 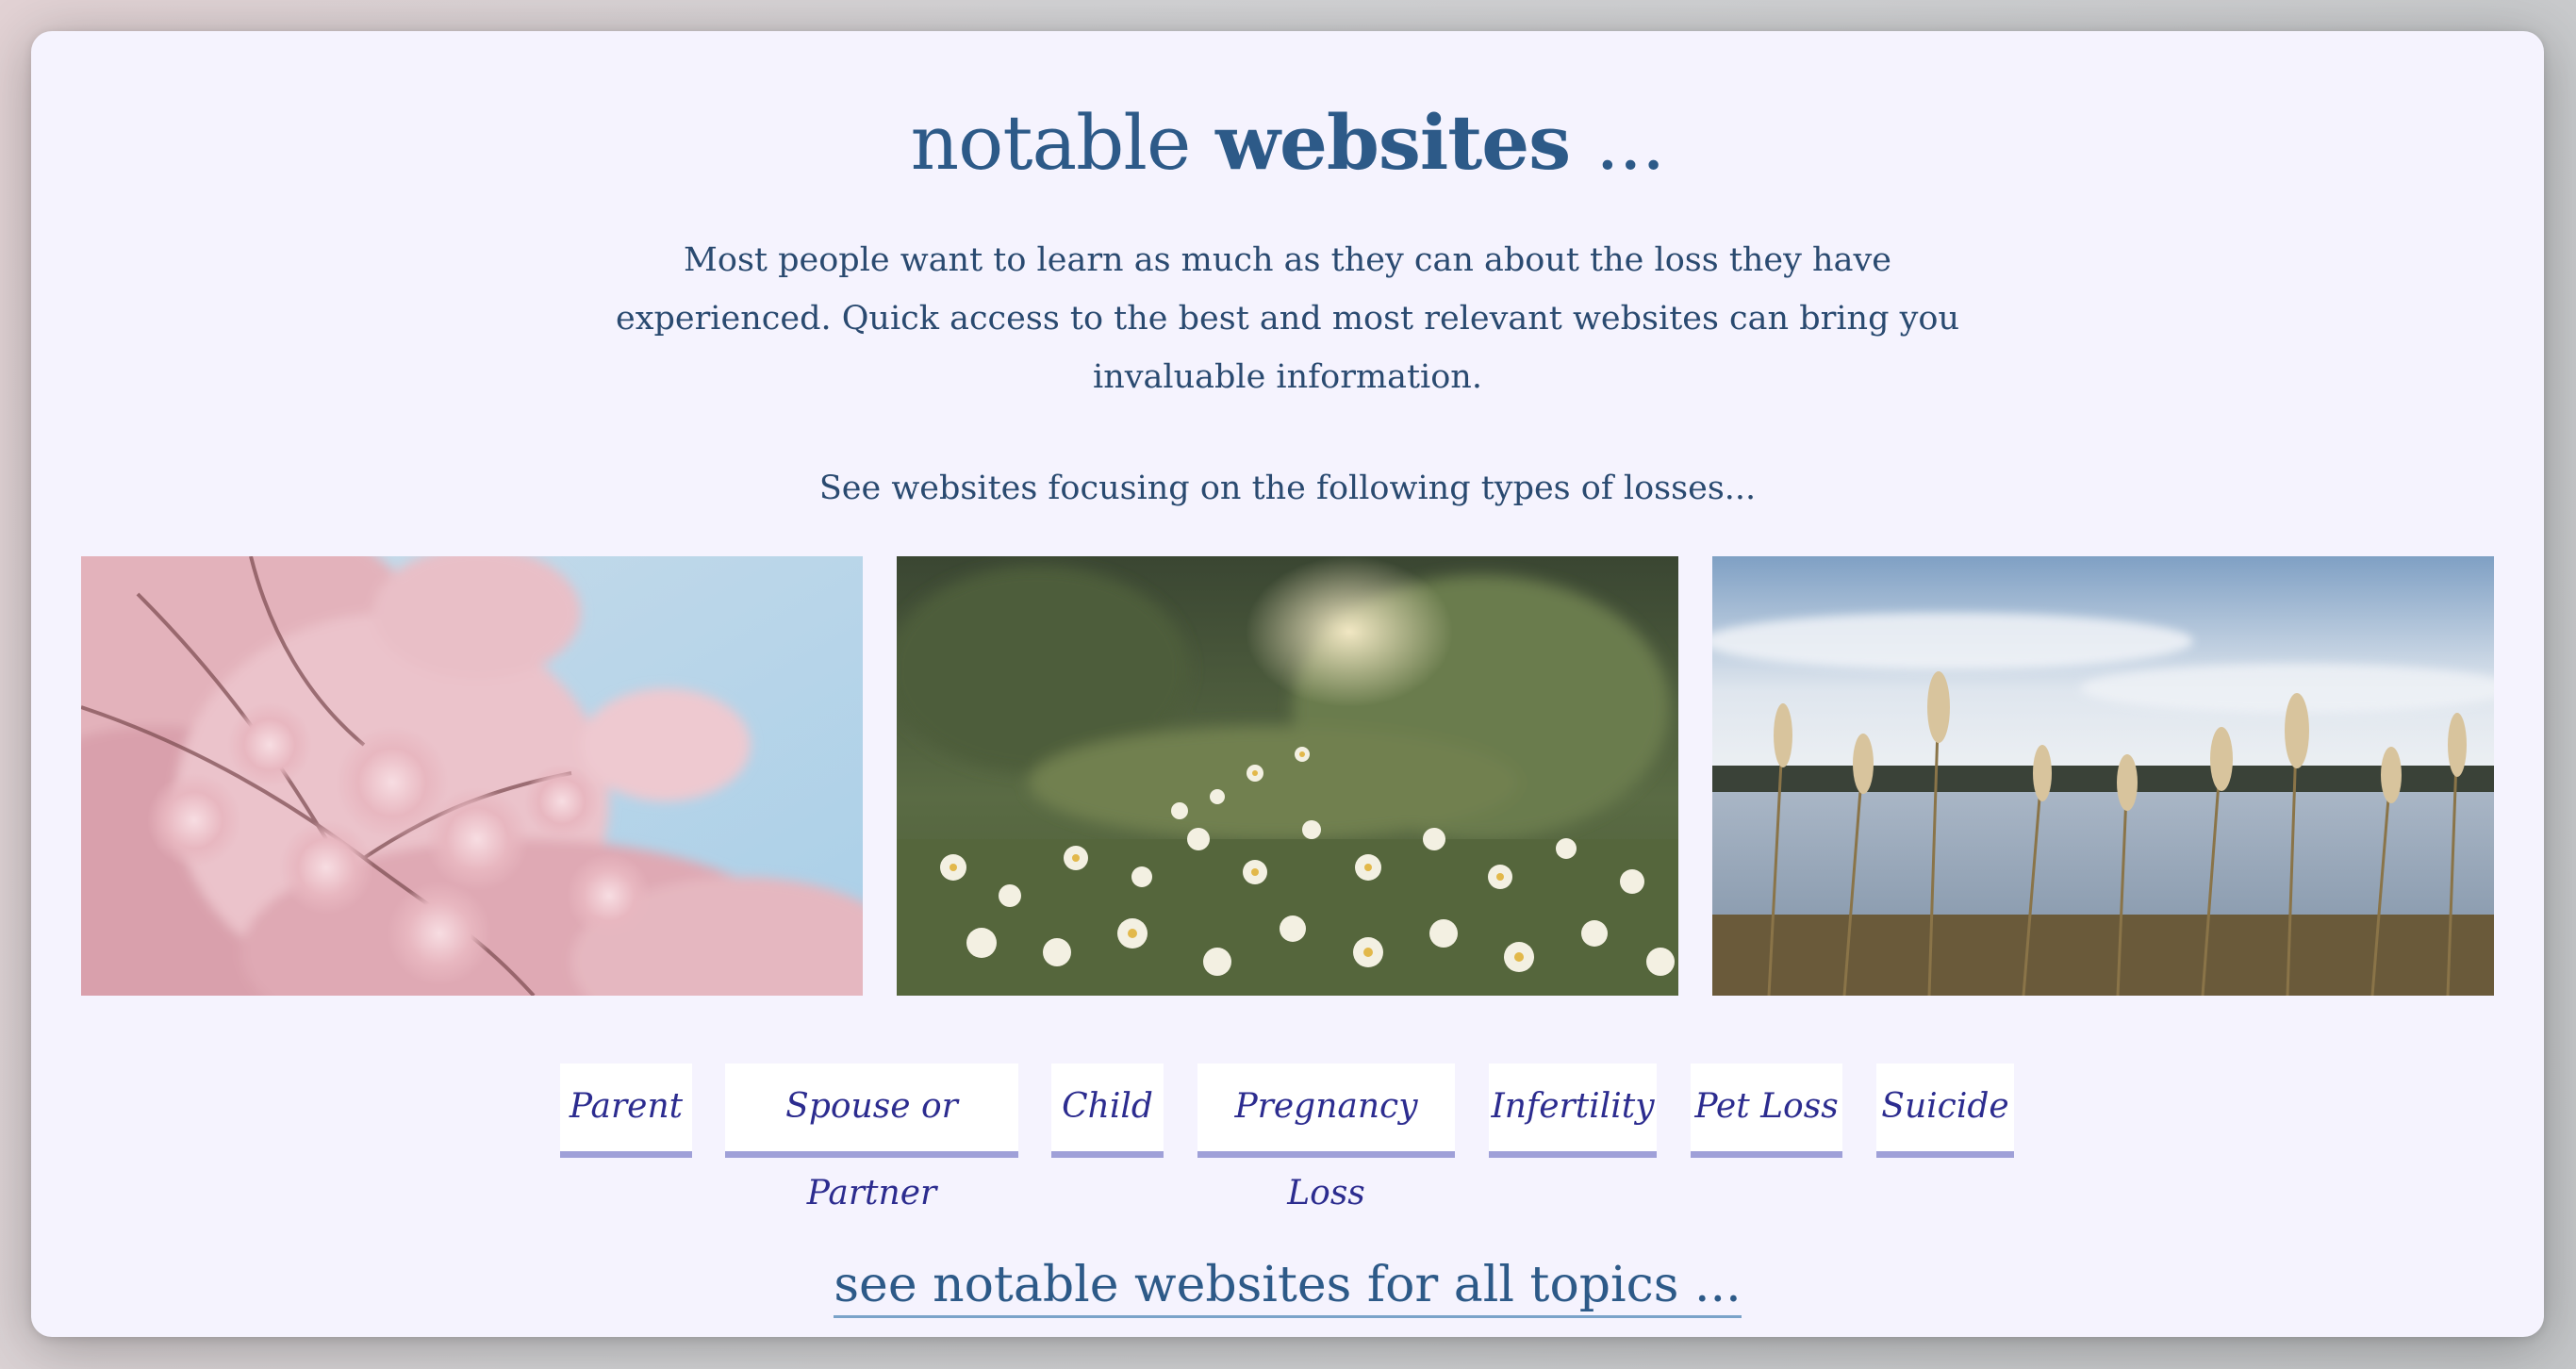 What do you see at coordinates (1945, 1111) in the screenshot?
I see `tag-suicide: Suicide` at bounding box center [1945, 1111].